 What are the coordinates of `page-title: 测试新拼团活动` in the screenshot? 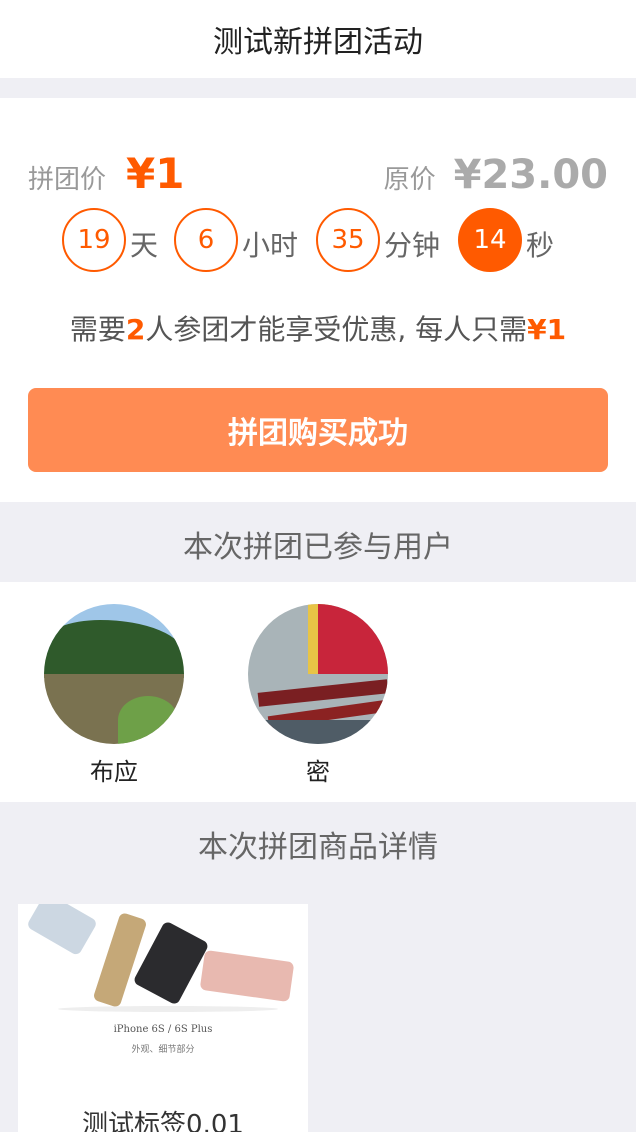 It's located at (318, 42).